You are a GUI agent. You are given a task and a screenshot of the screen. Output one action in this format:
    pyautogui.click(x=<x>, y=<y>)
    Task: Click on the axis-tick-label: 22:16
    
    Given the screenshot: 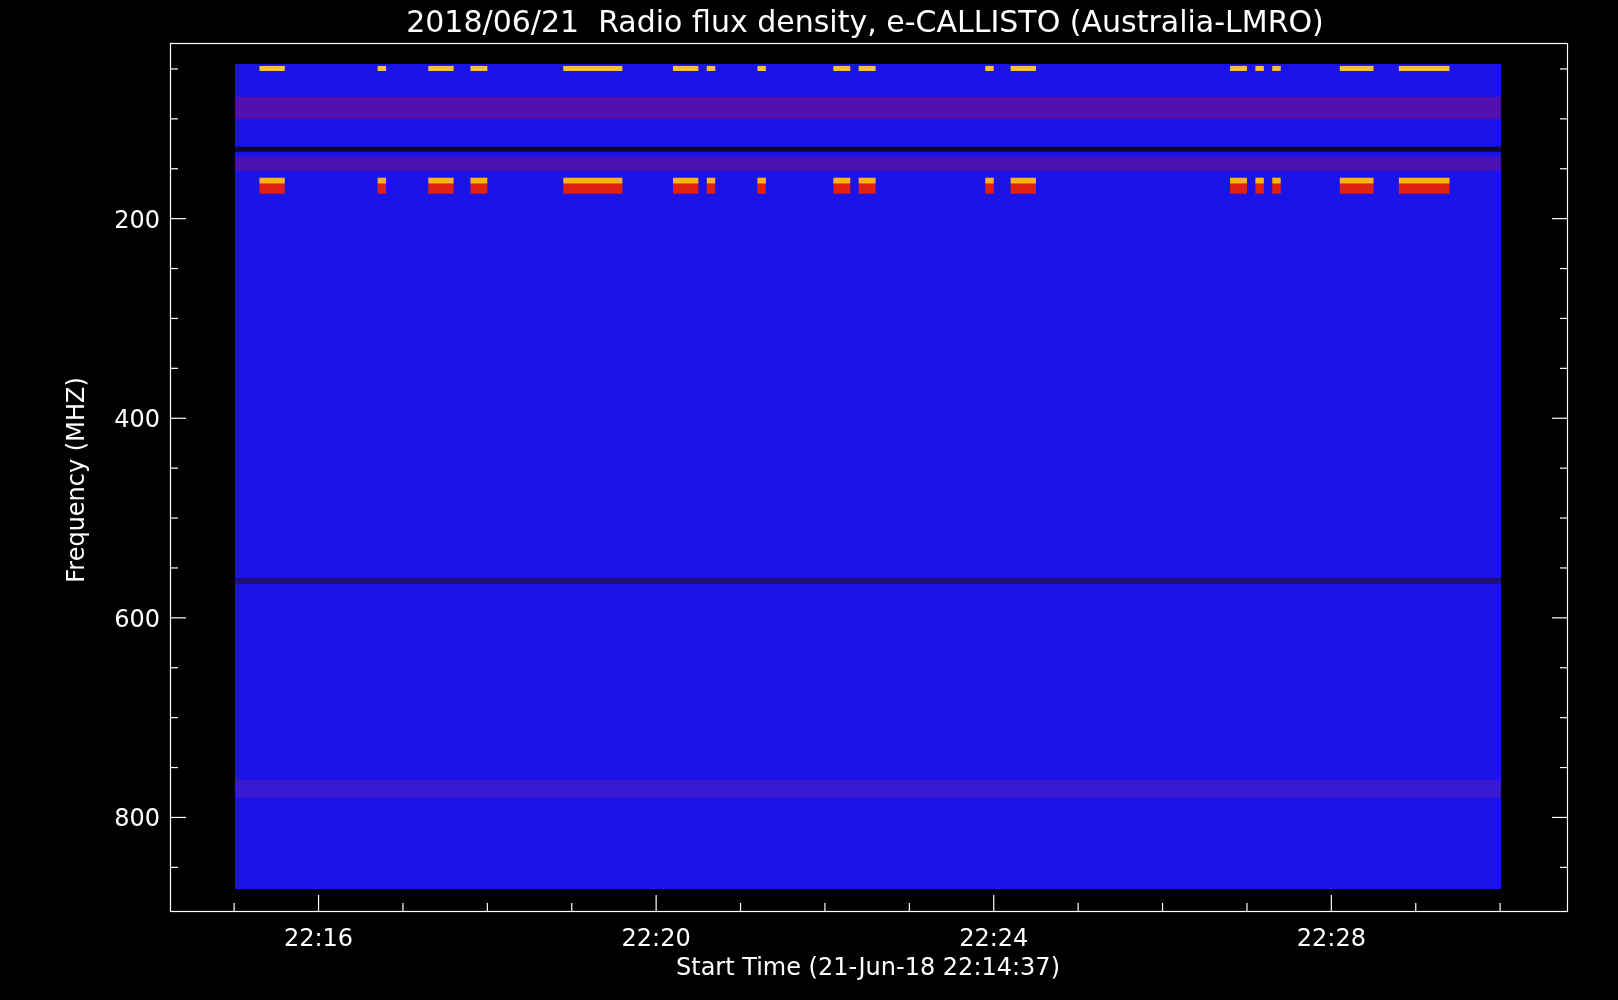 What is the action you would take?
    pyautogui.click(x=318, y=938)
    